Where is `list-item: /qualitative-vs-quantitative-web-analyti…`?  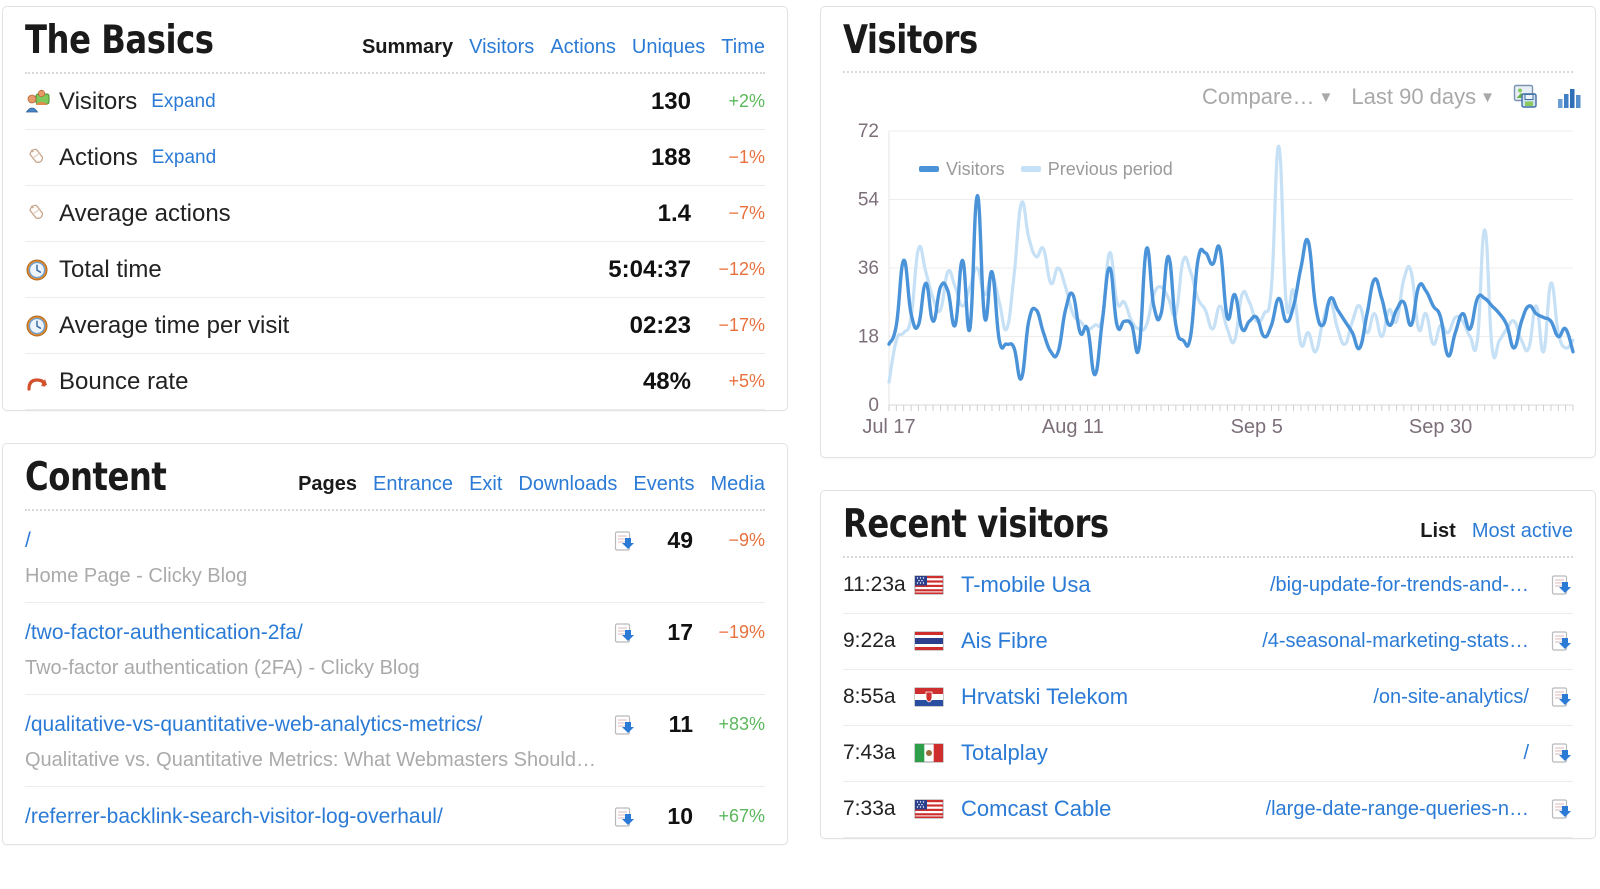 list-item: /qualitative-vs-quantitative-web-analyti… is located at coordinates (395, 741).